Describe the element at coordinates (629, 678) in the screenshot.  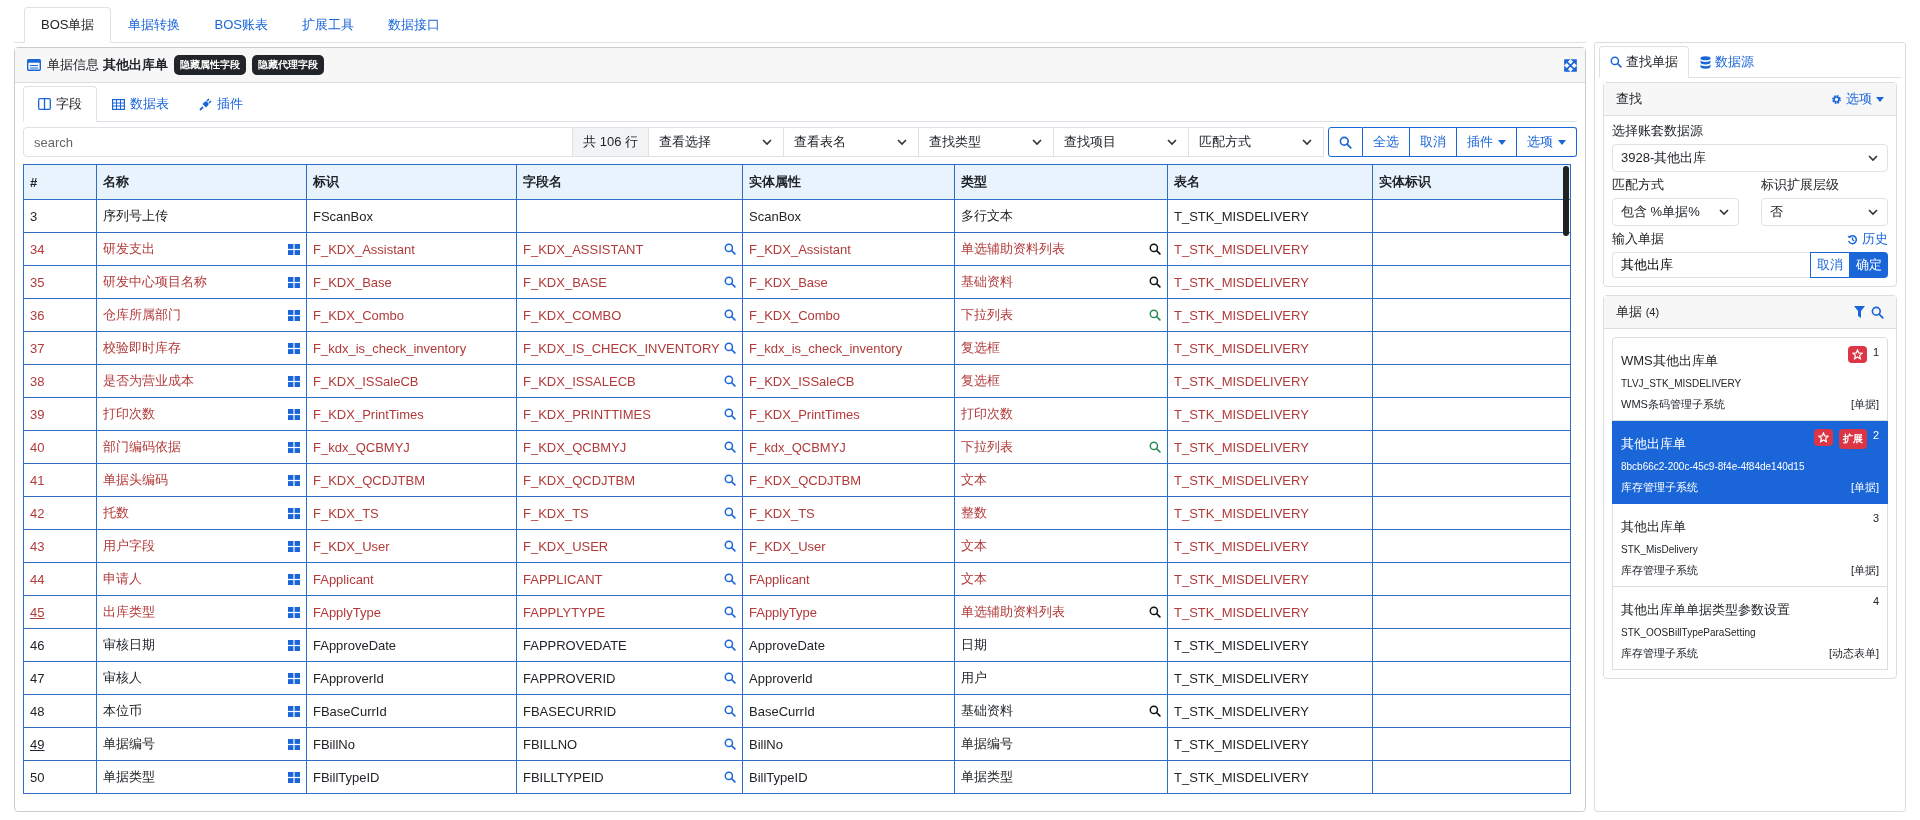
I see `table-cell: FAPPROVERID` at that location.